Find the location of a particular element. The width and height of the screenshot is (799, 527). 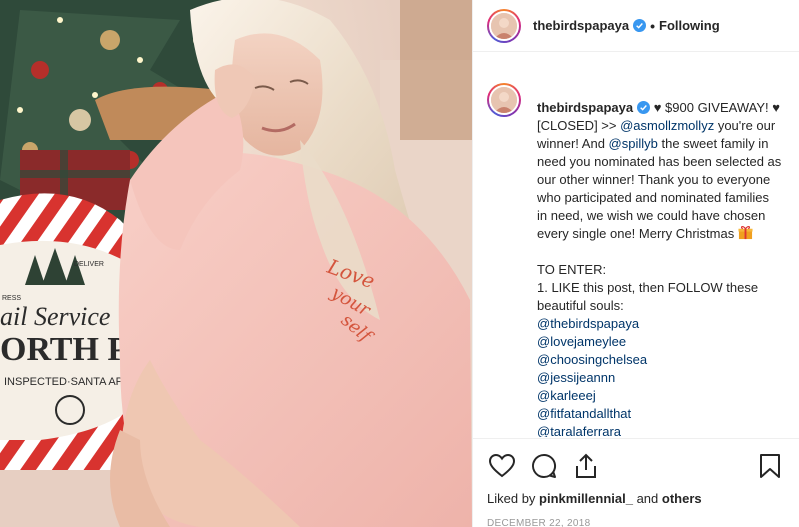

caption-username: thebirdspapaya is located at coordinates (585, 107).